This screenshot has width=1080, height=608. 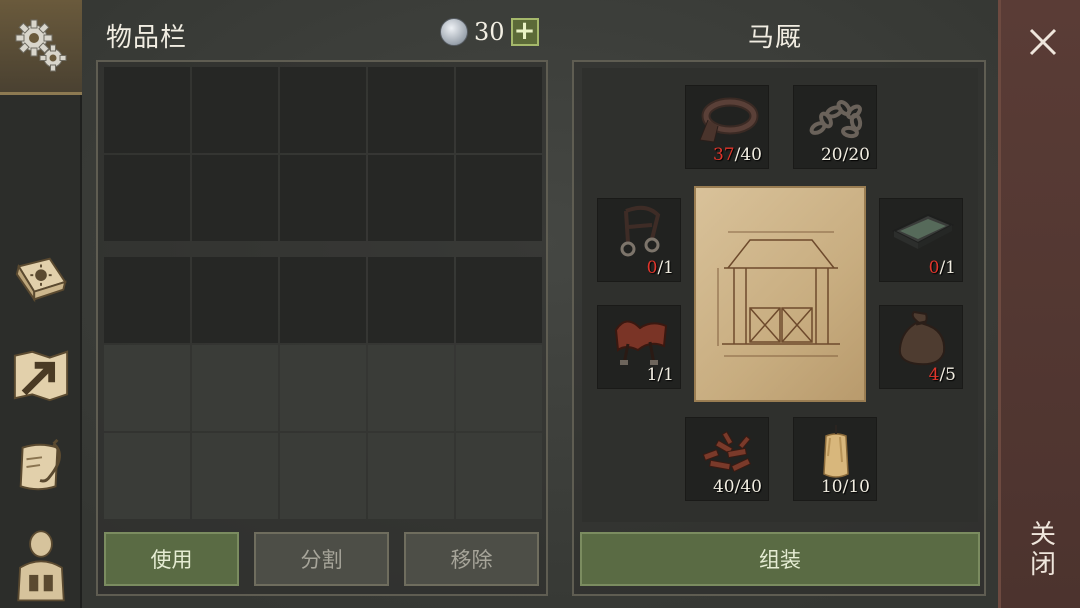 I want to click on add-currency-button: +, so click(x=524, y=32).